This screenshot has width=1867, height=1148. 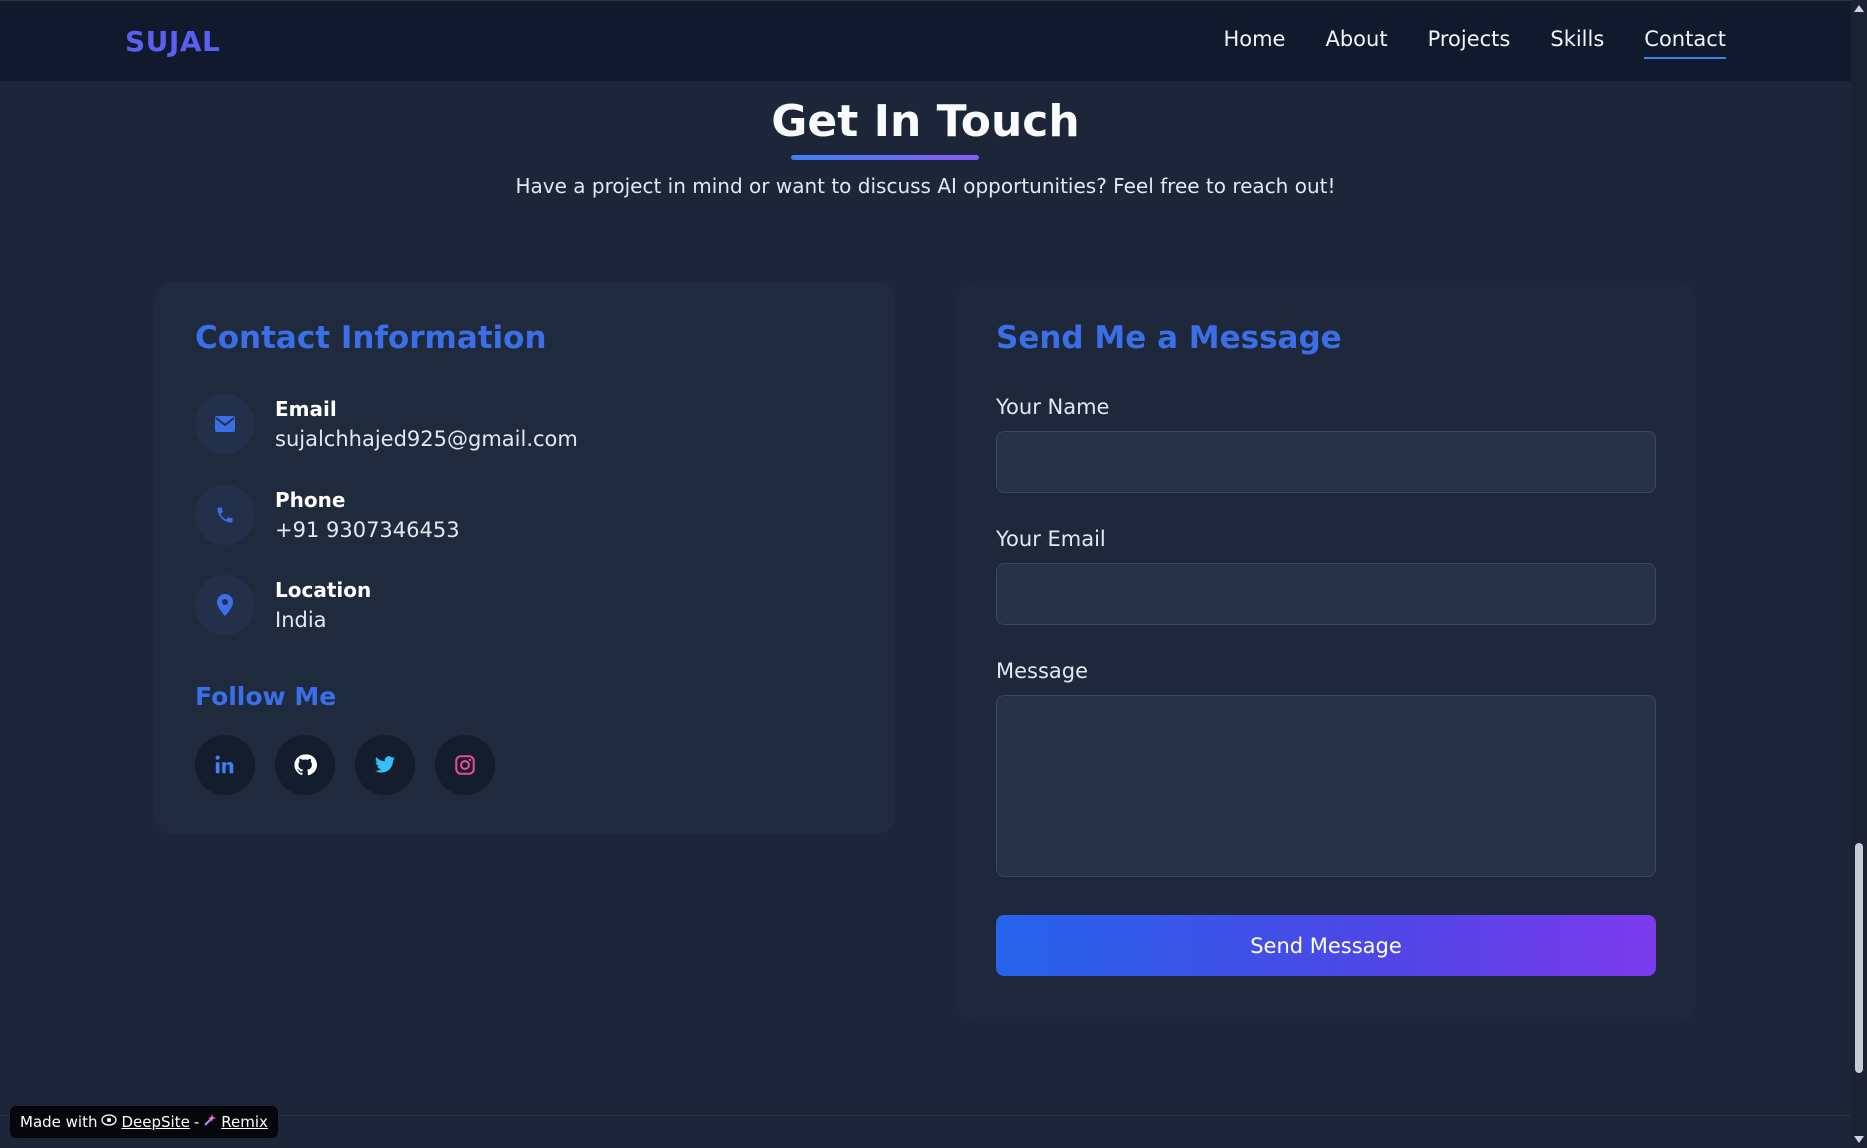 What do you see at coordinates (1326, 786) in the screenshot?
I see `message-textarea` at bounding box center [1326, 786].